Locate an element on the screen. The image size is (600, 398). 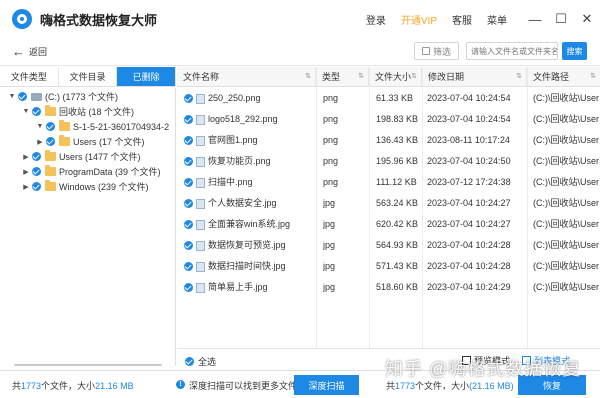
cell-name: 数据恢复可预览.jpg is located at coordinates (247, 245).